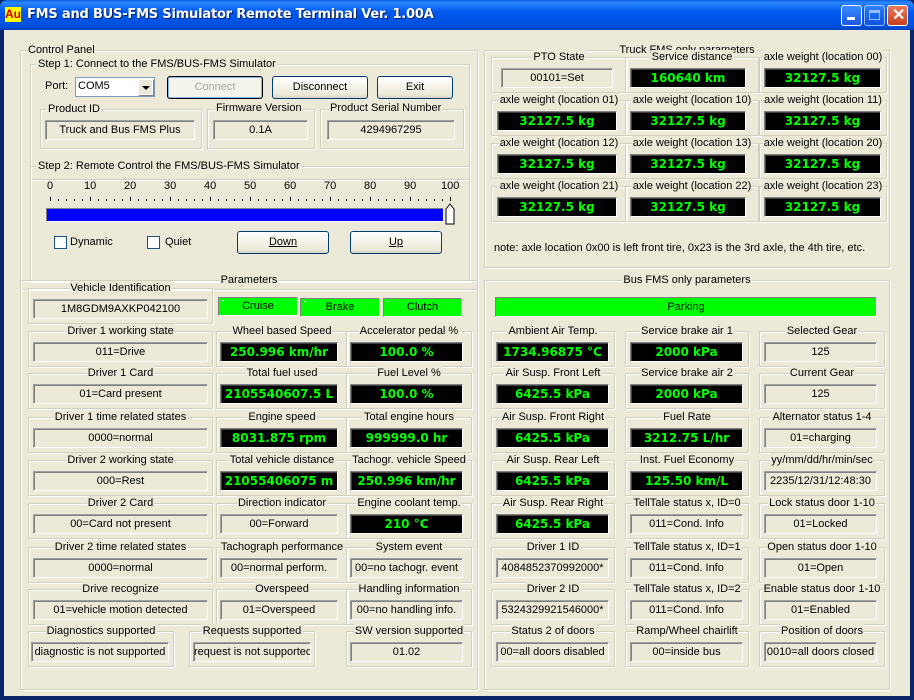 This screenshot has width=914, height=700. What do you see at coordinates (822, 547) in the screenshot?
I see `open-door-label: Open status door 1-10` at bounding box center [822, 547].